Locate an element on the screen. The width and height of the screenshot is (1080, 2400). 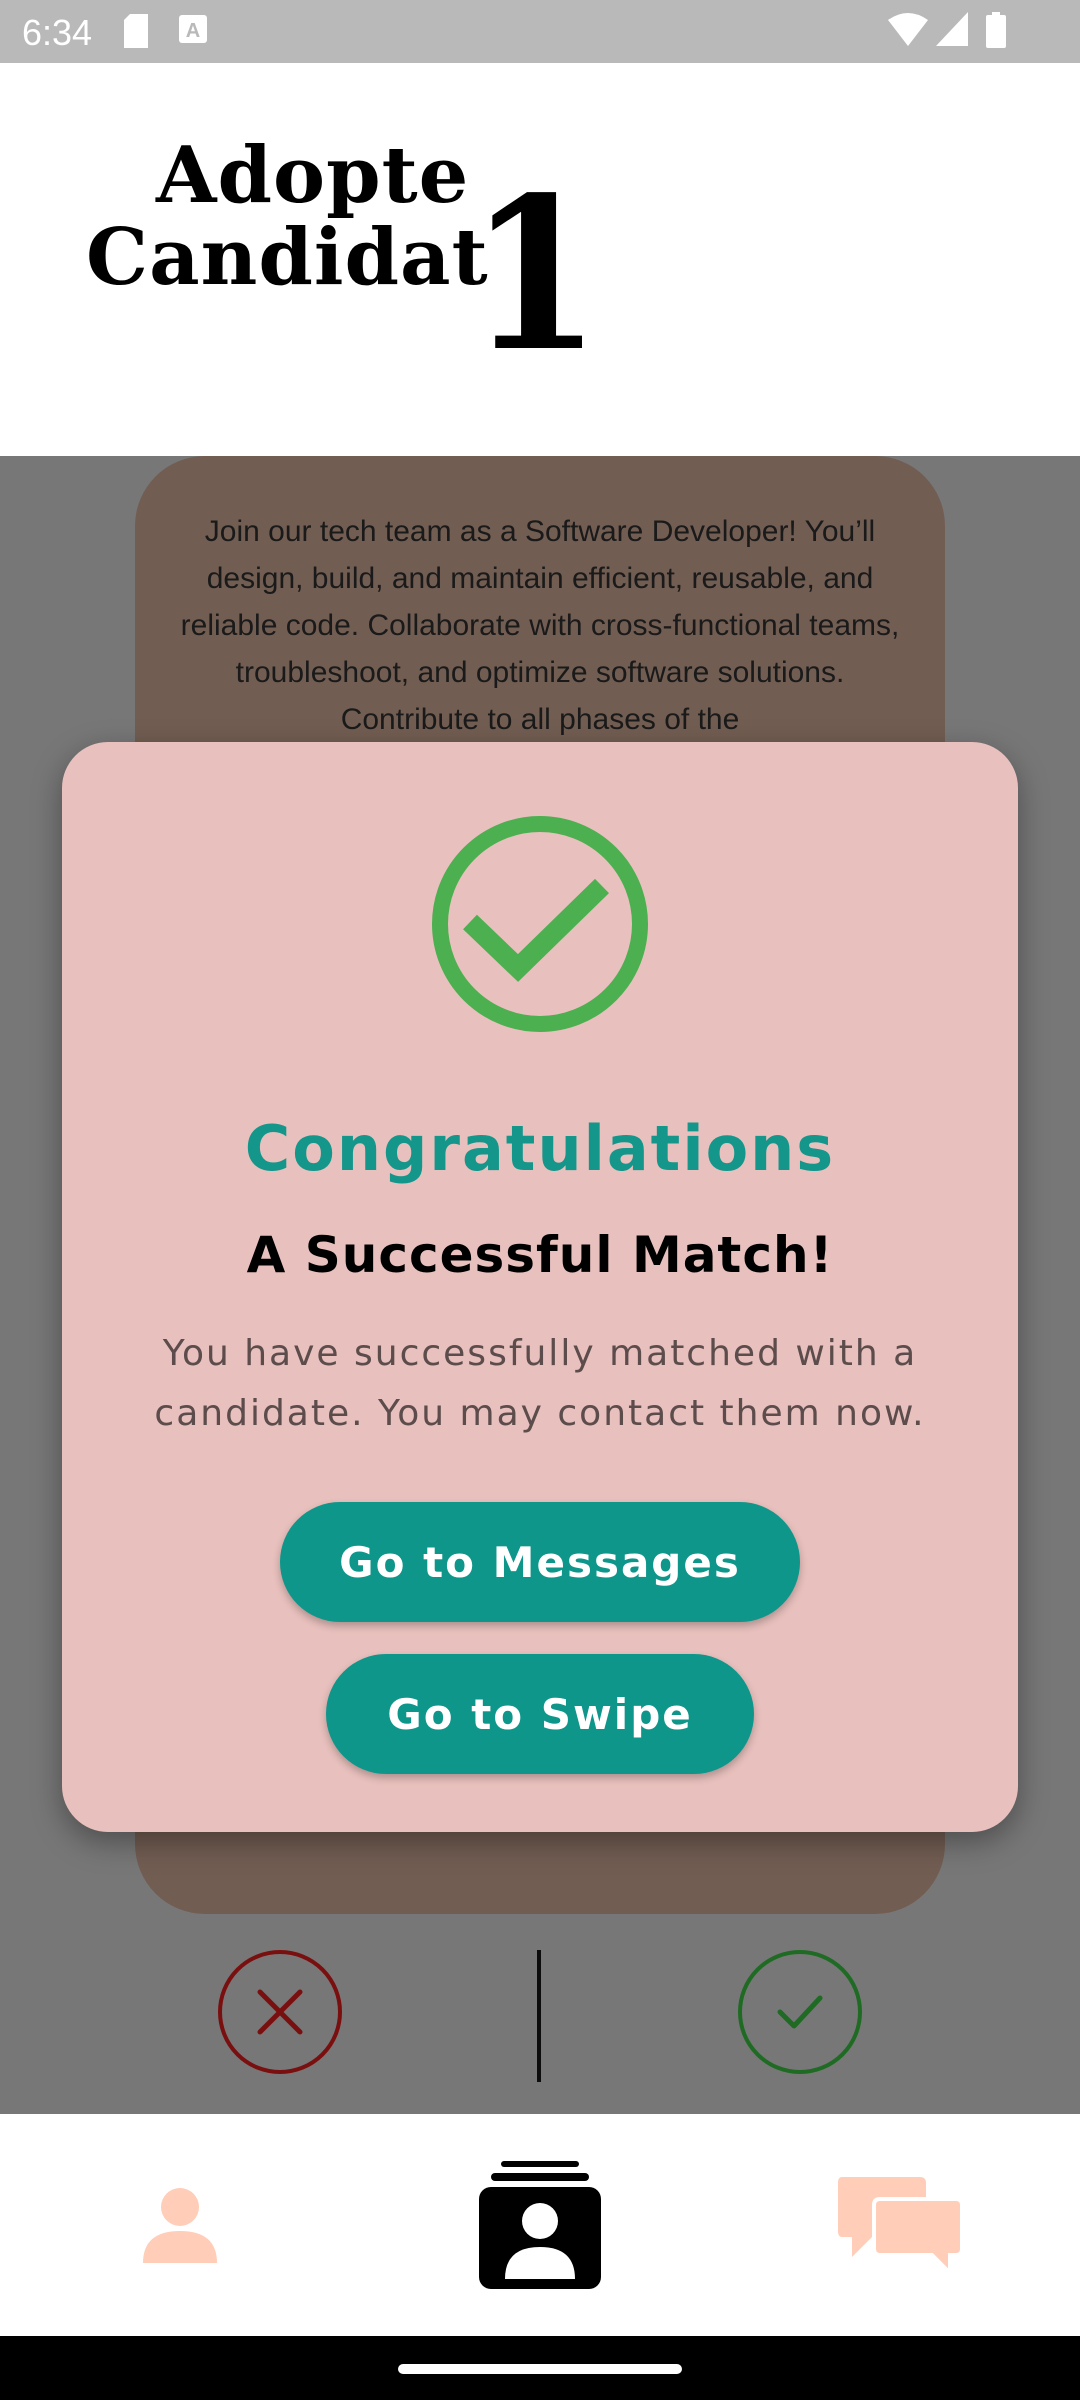
check-circle-icon is located at coordinates (540, 924).